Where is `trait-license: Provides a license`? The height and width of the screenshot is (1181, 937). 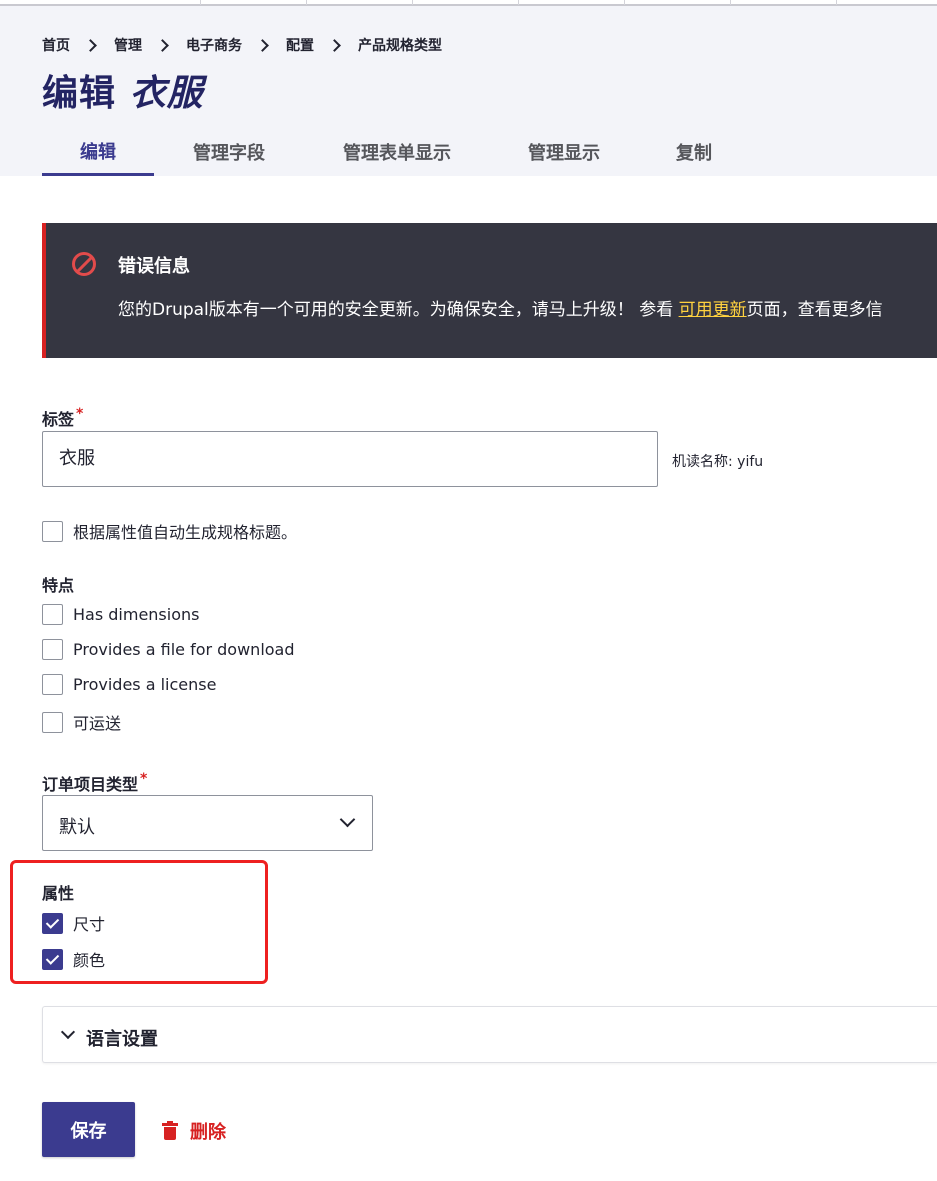 trait-license: Provides a license is located at coordinates (129, 684).